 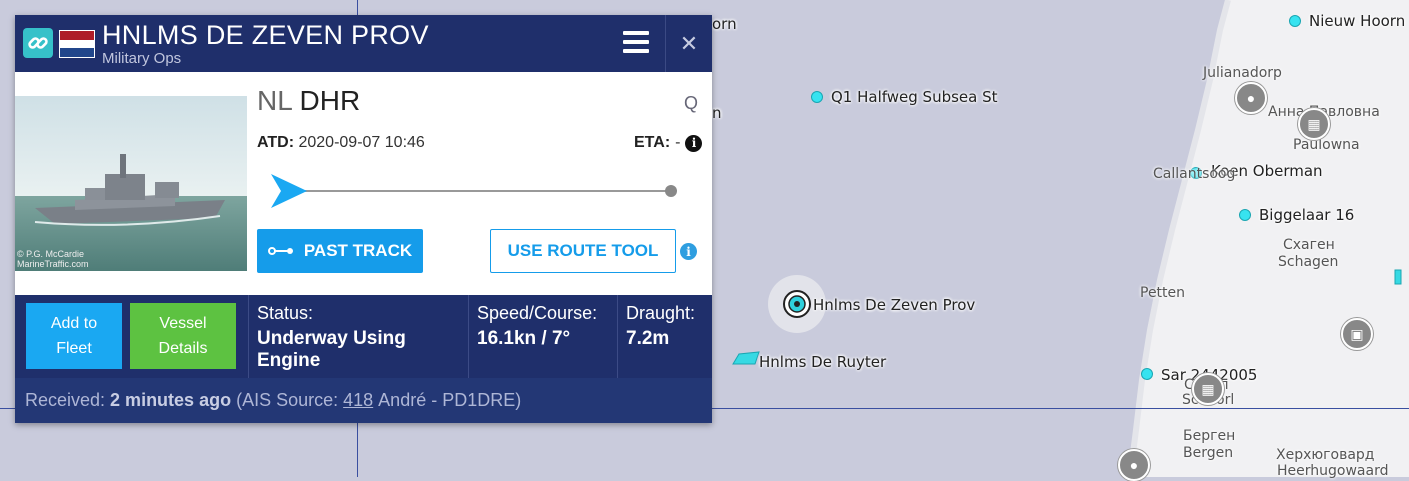 I want to click on draught-cell: Draught: 7.2m, so click(x=664, y=336).